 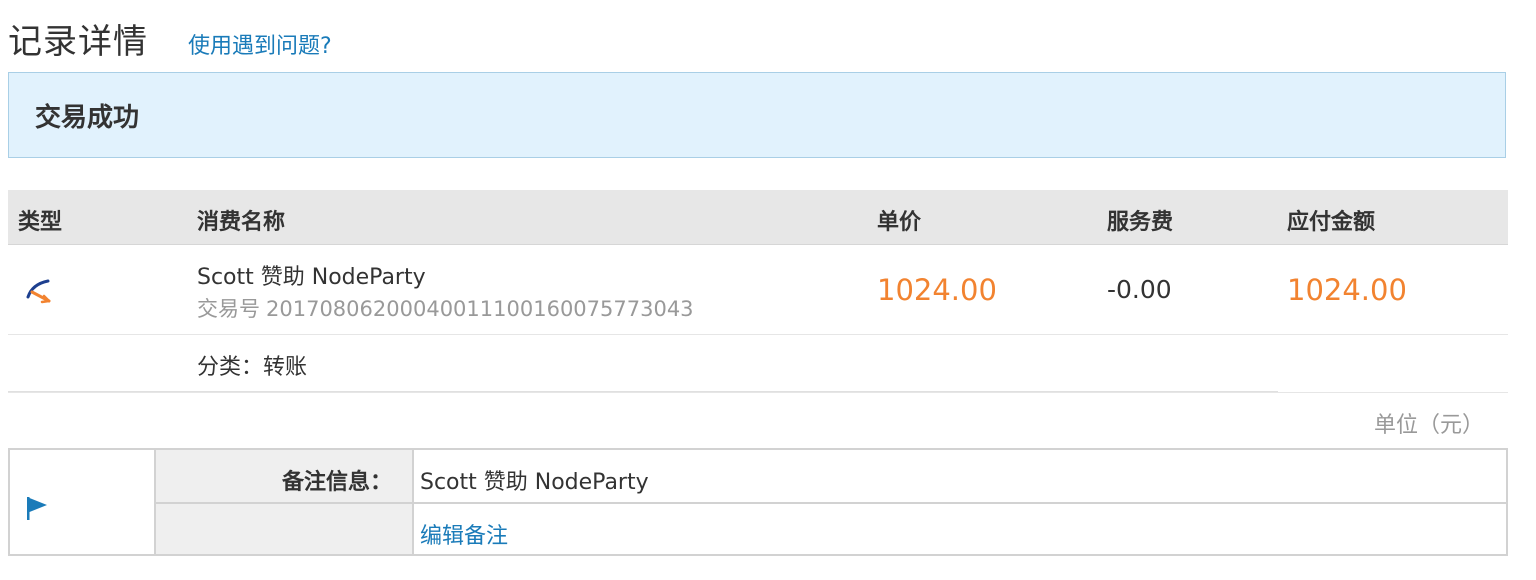 I want to click on unit-price: 1024.00, so click(x=937, y=290).